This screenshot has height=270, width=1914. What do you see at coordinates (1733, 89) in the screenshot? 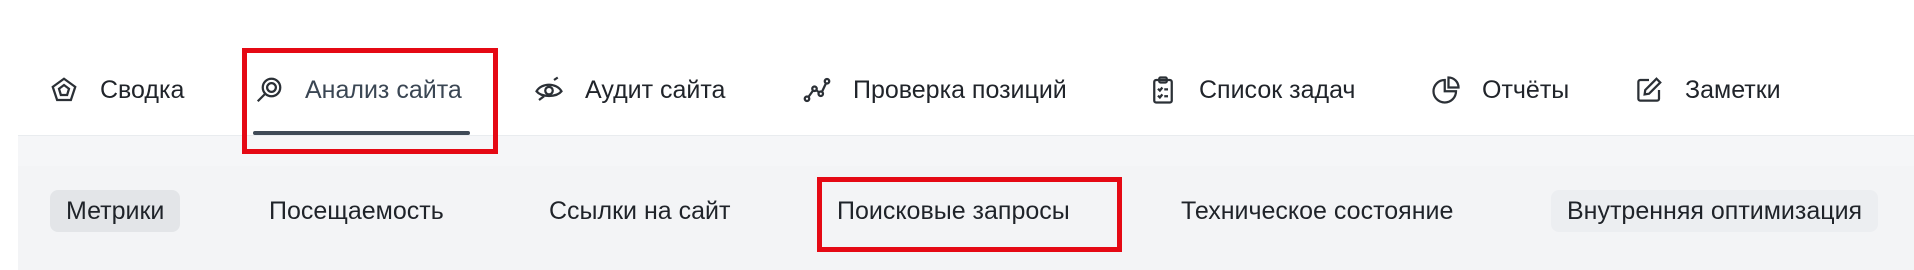
I see `tab-notes-label: Заметки` at bounding box center [1733, 89].